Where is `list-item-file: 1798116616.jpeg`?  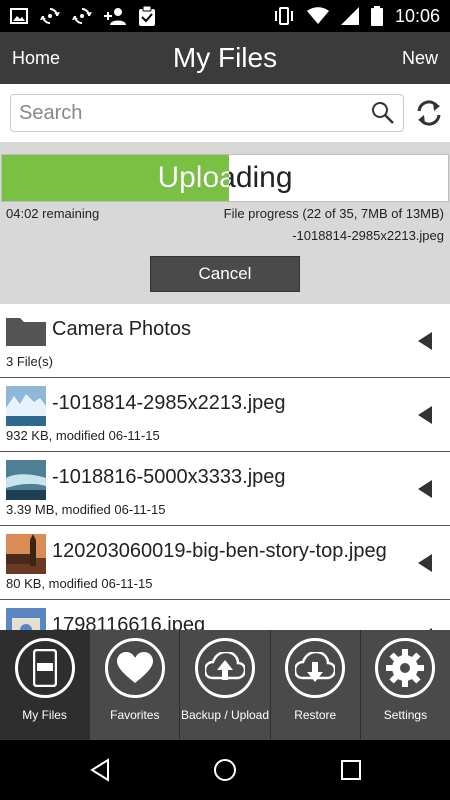
list-item-file: 1798116616.jpeg is located at coordinates (225, 615).